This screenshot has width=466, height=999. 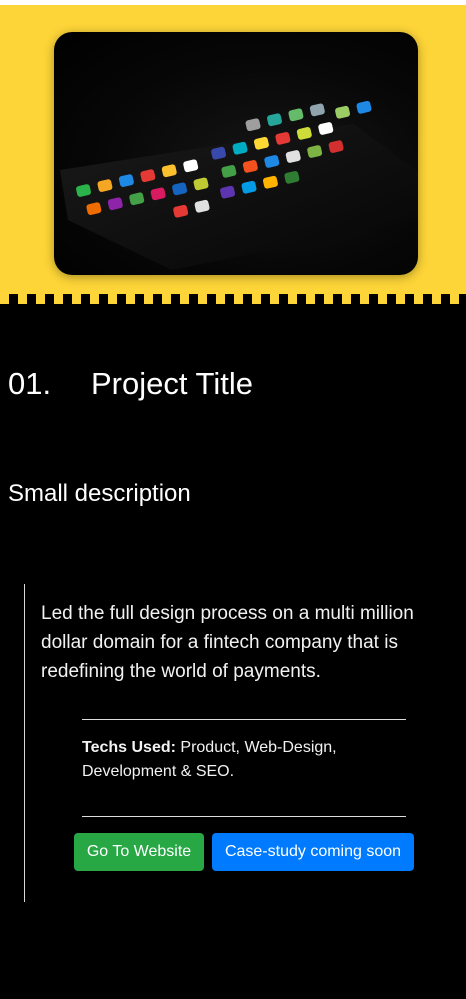 What do you see at coordinates (239, 185) in the screenshot?
I see `smartphone-photo-icon` at bounding box center [239, 185].